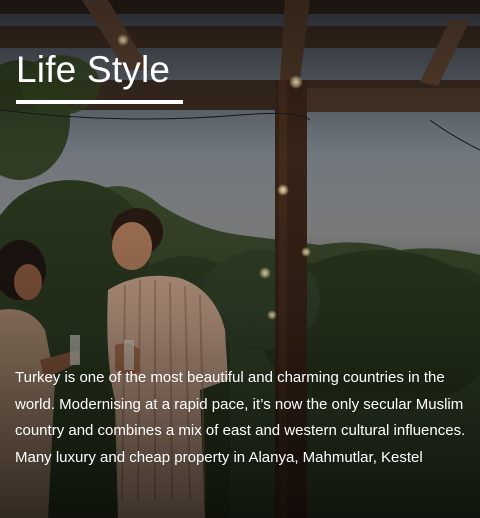  I want to click on title-underline, so click(99, 102).